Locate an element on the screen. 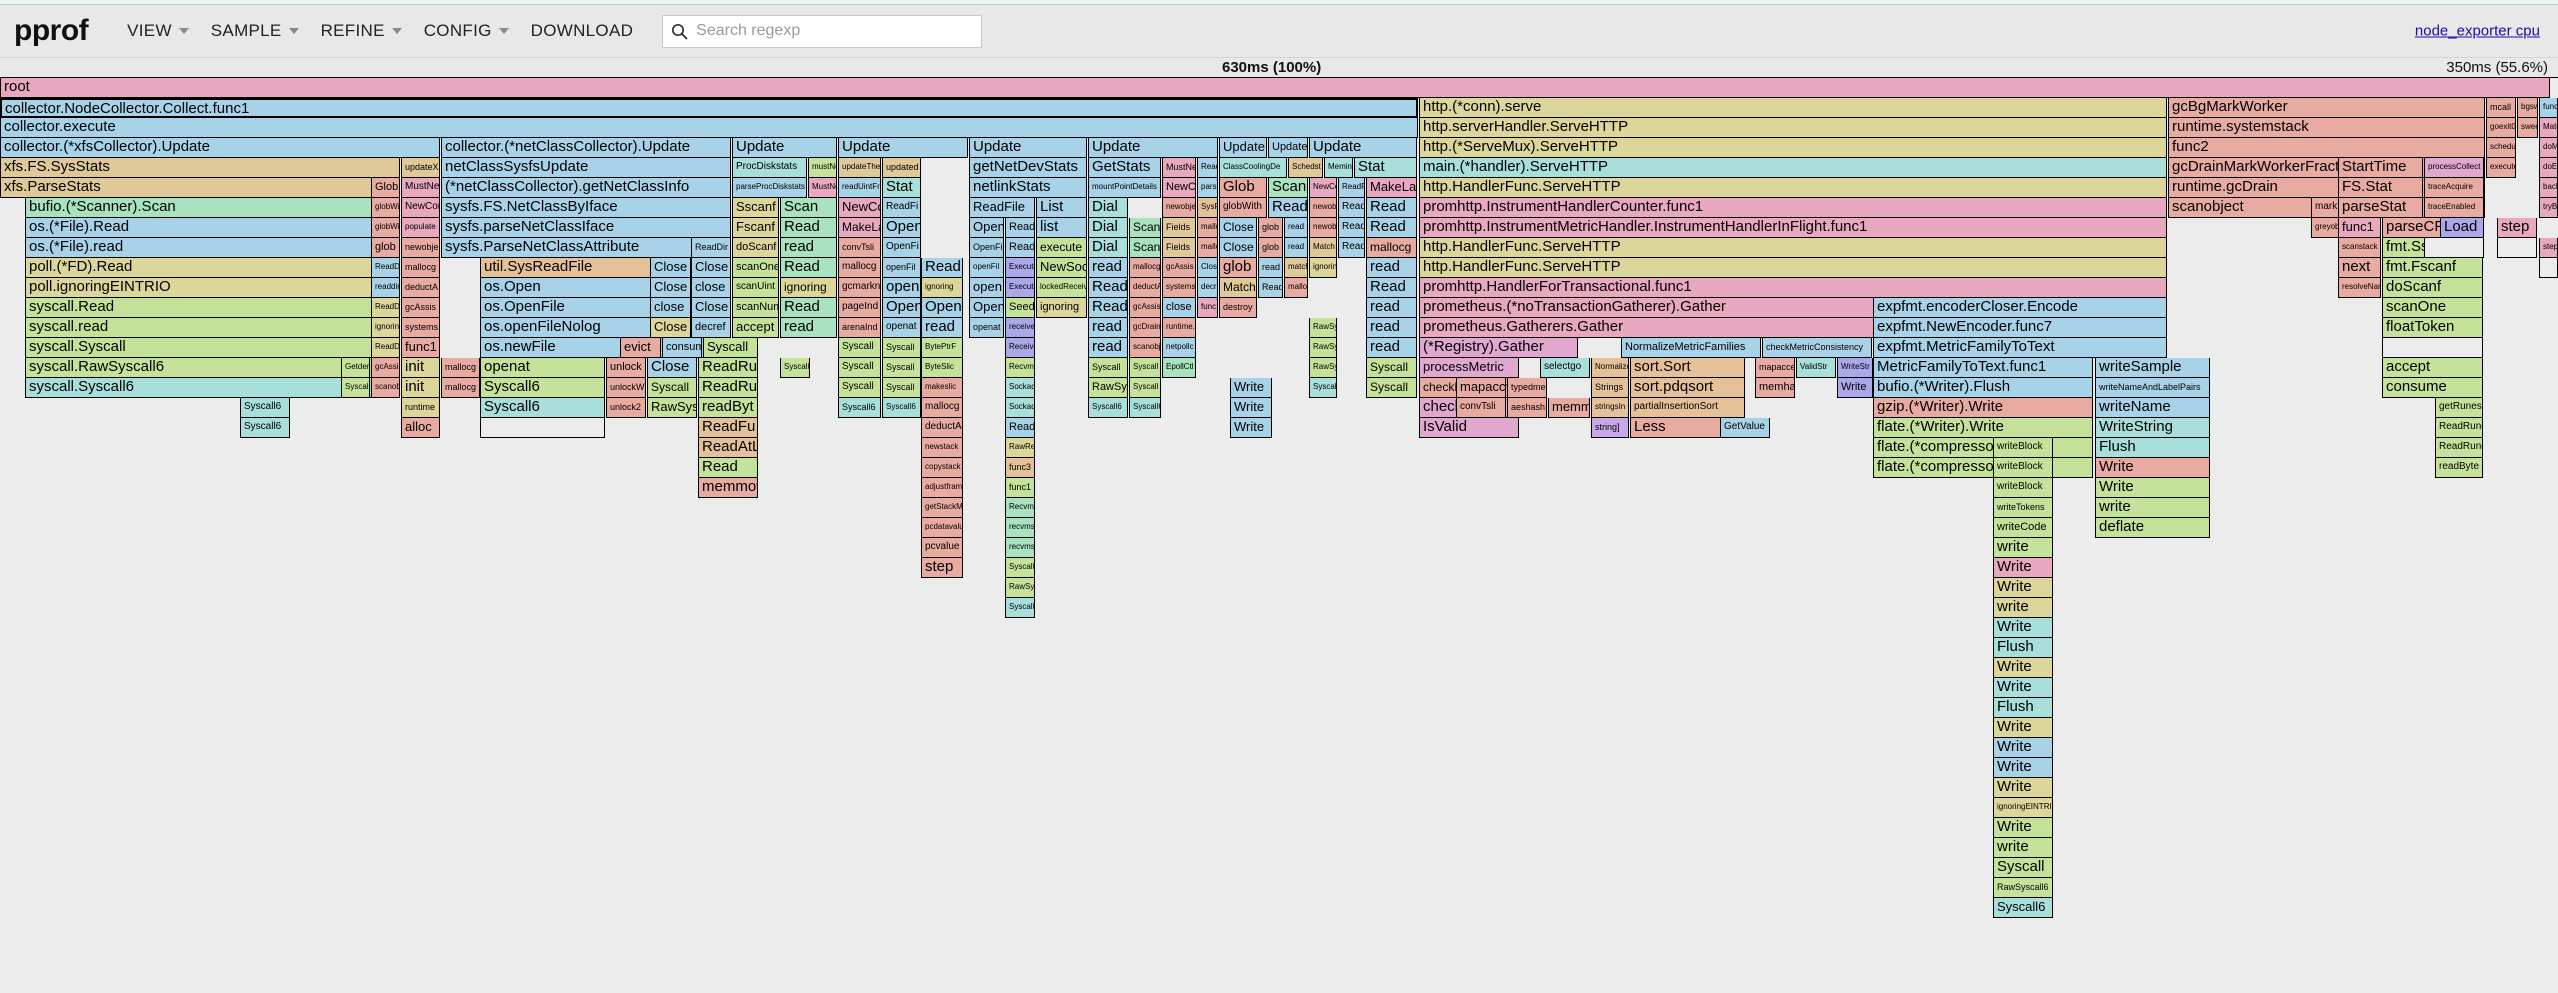  flame-frame: MakeLa is located at coordinates (1391, 188).